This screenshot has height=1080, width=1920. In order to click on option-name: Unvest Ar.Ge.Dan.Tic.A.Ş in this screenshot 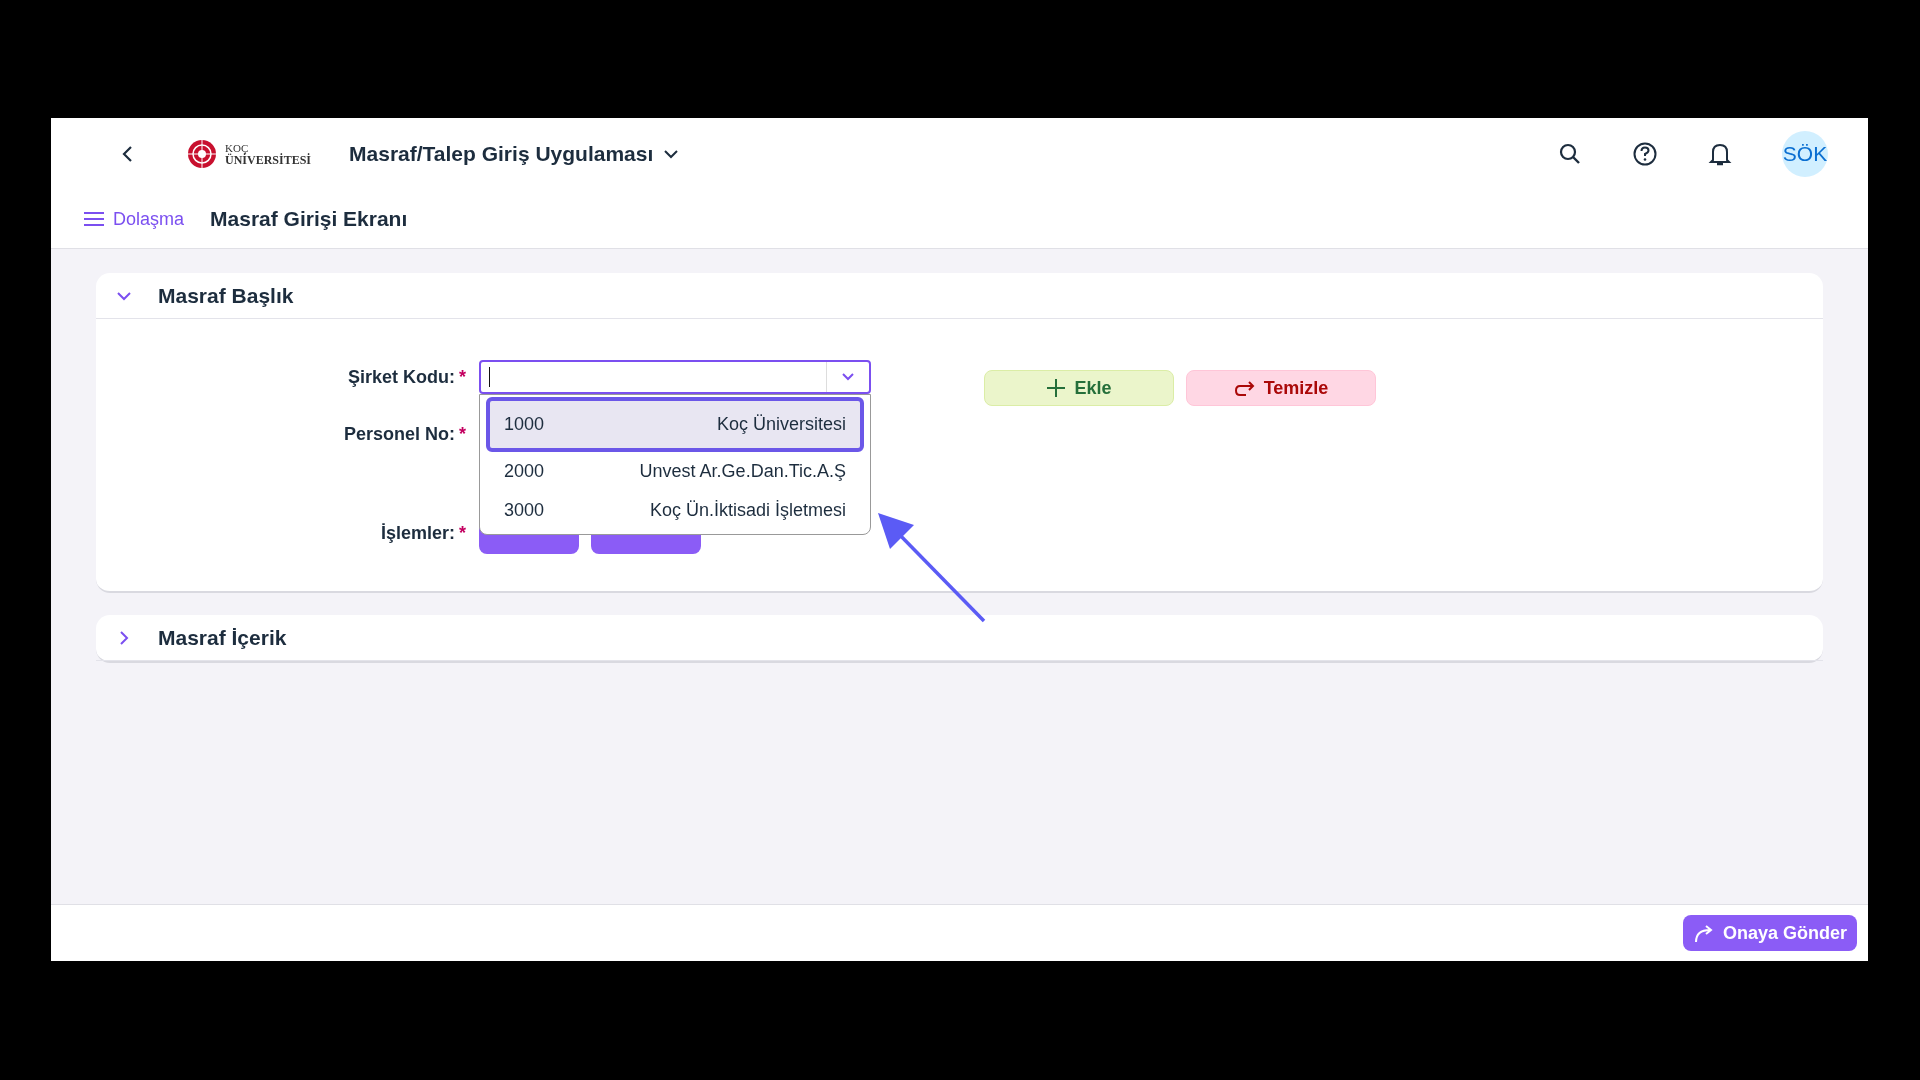, I will do `click(742, 471)`.